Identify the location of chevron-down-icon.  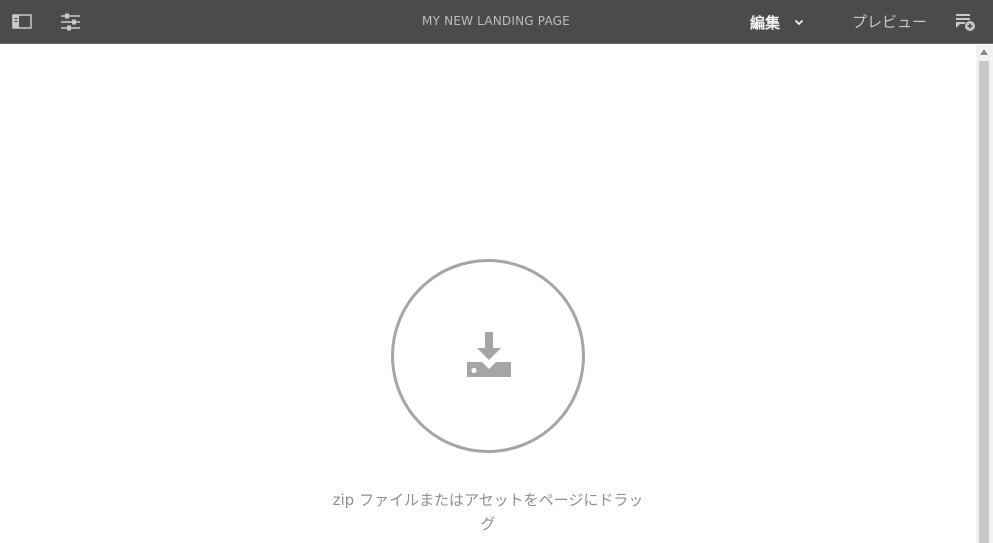
(799, 22).